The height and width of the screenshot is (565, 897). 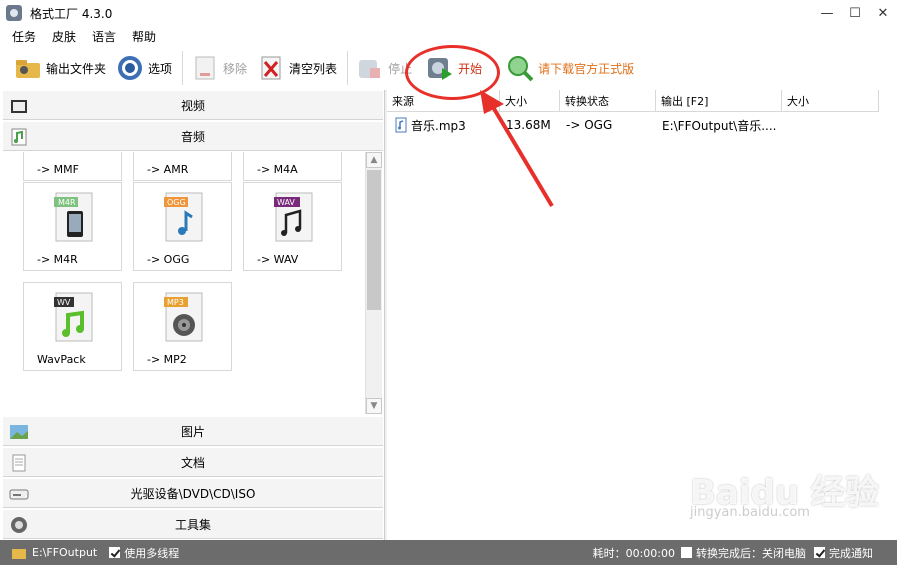 What do you see at coordinates (183, 317) in the screenshot?
I see `speaker-icon: MP3` at bounding box center [183, 317].